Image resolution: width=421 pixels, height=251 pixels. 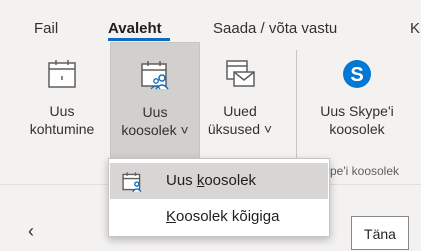 What do you see at coordinates (135, 28) in the screenshot?
I see `tab-home: Avaleht` at bounding box center [135, 28].